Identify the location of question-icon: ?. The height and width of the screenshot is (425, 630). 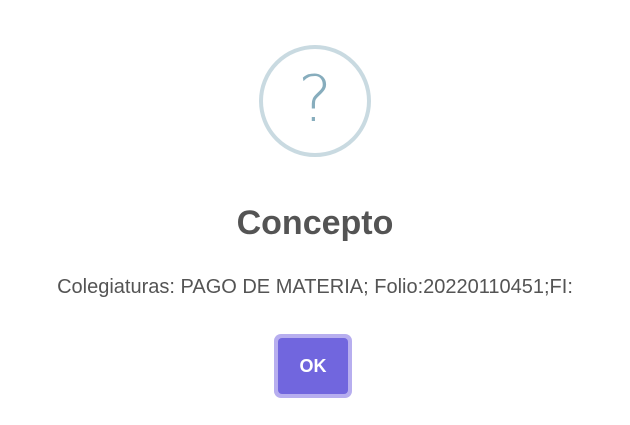
(315, 101).